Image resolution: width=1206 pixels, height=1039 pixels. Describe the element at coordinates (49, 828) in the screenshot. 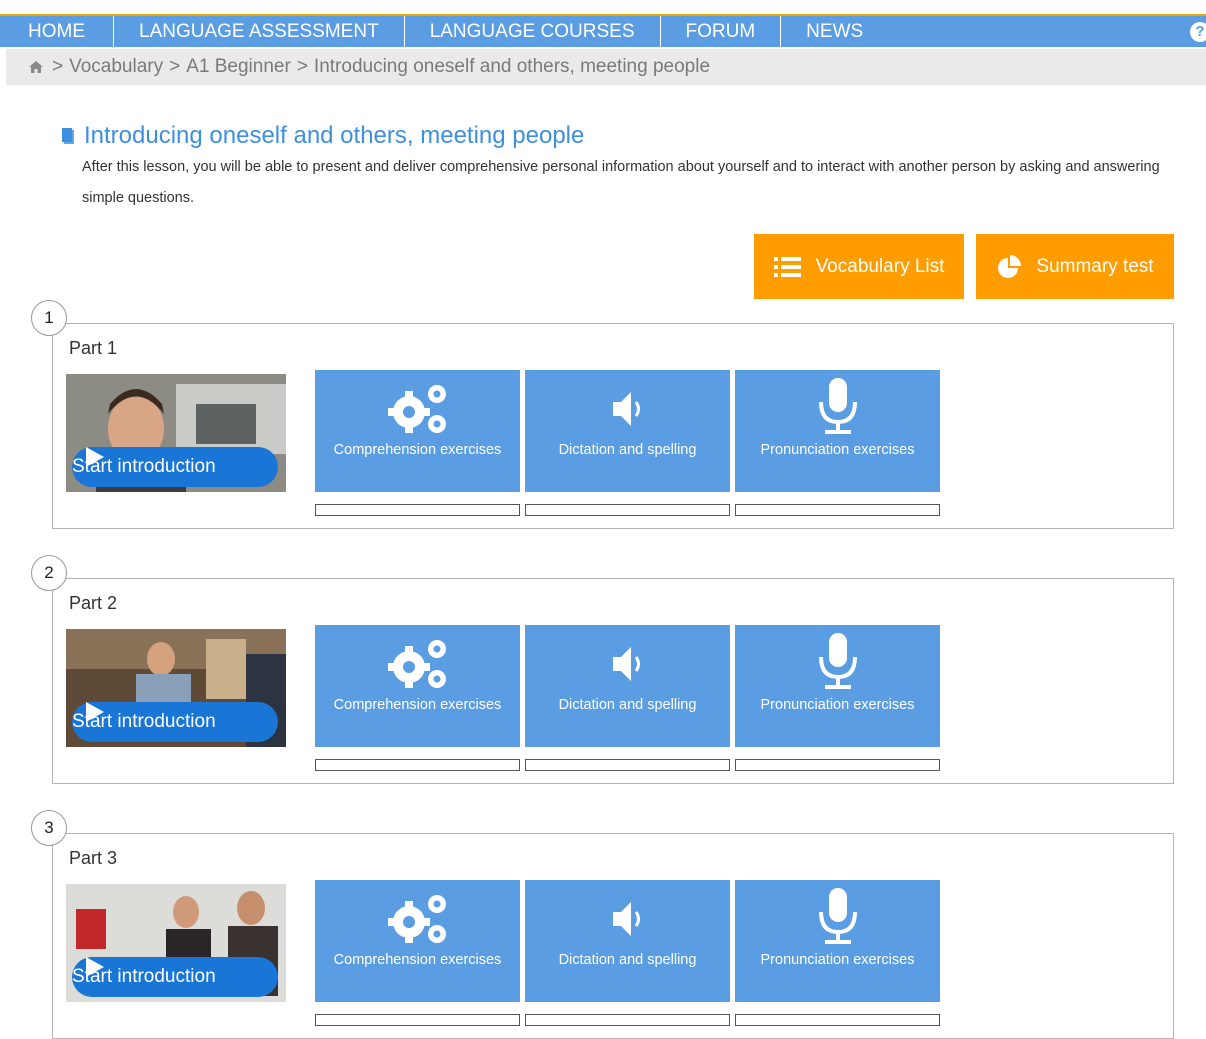

I see `part-number-badge: 3` at that location.